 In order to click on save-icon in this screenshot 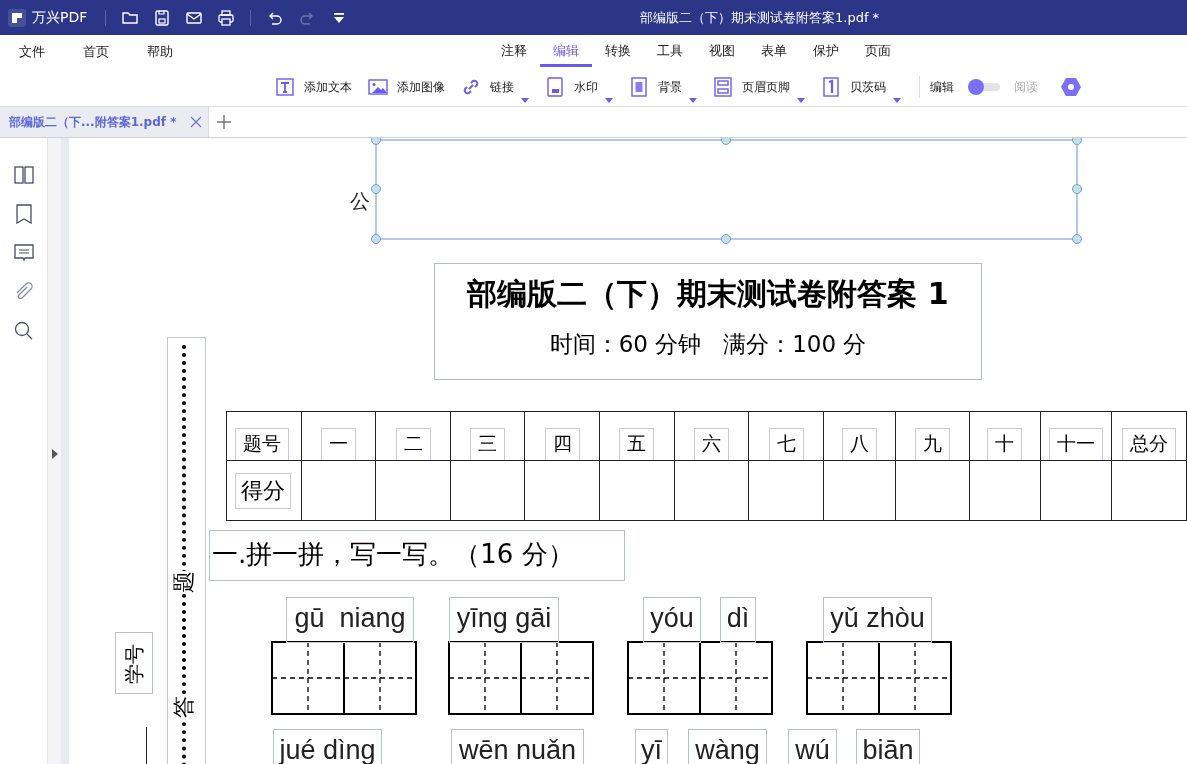, I will do `click(162, 17)`.